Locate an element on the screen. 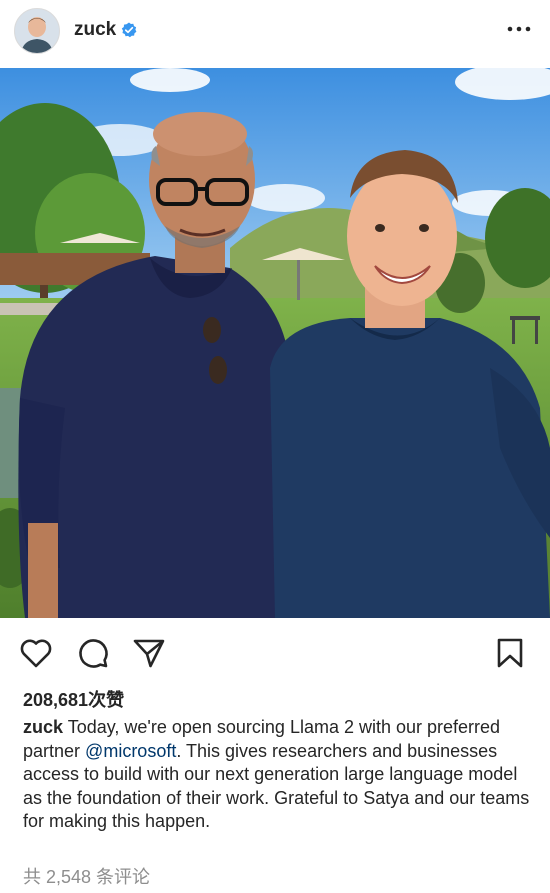 The width and height of the screenshot is (550, 893). post-username: zuck is located at coordinates (95, 30).